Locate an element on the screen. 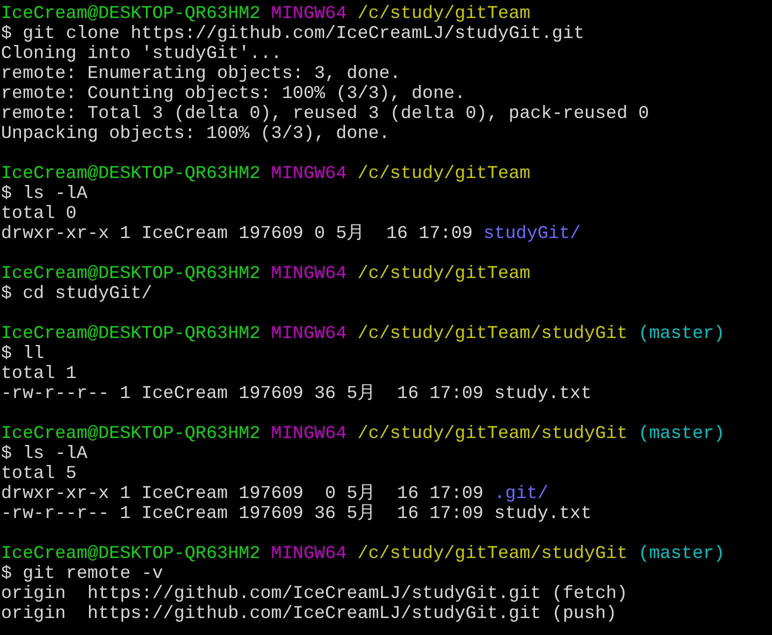  command-text: git clone https://github.com/IceCreamLJ/studyGit.git is located at coordinates (303, 34).